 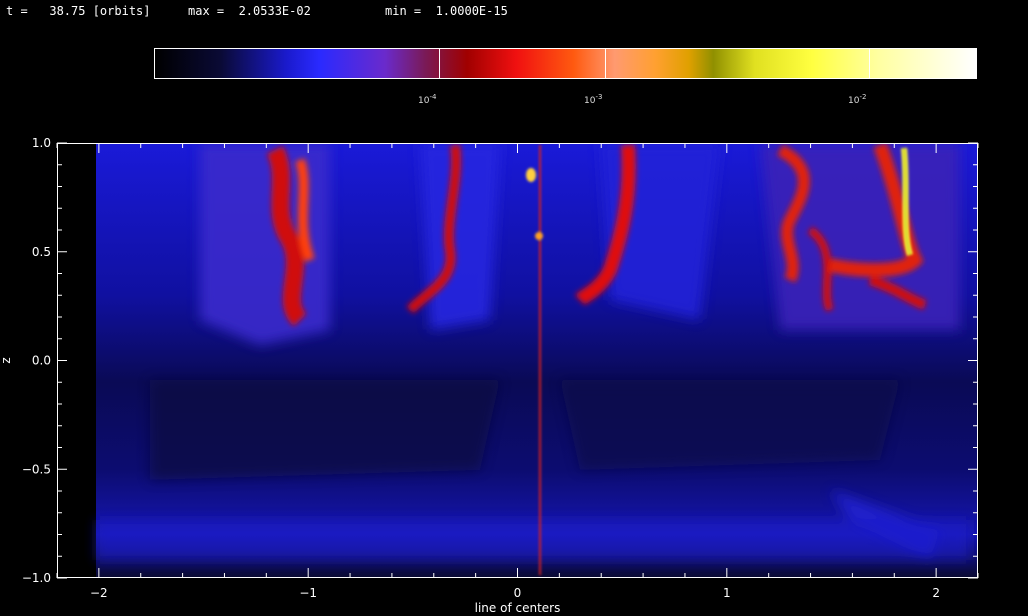 What do you see at coordinates (36, 469) in the screenshot?
I see `y-tick-label: −0.5` at bounding box center [36, 469].